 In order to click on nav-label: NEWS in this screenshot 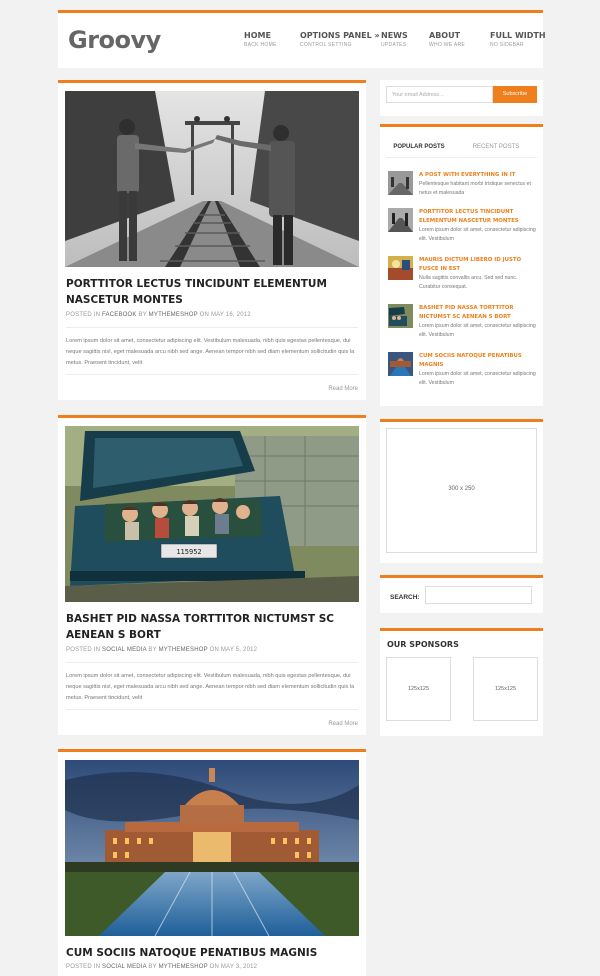, I will do `click(394, 35)`.